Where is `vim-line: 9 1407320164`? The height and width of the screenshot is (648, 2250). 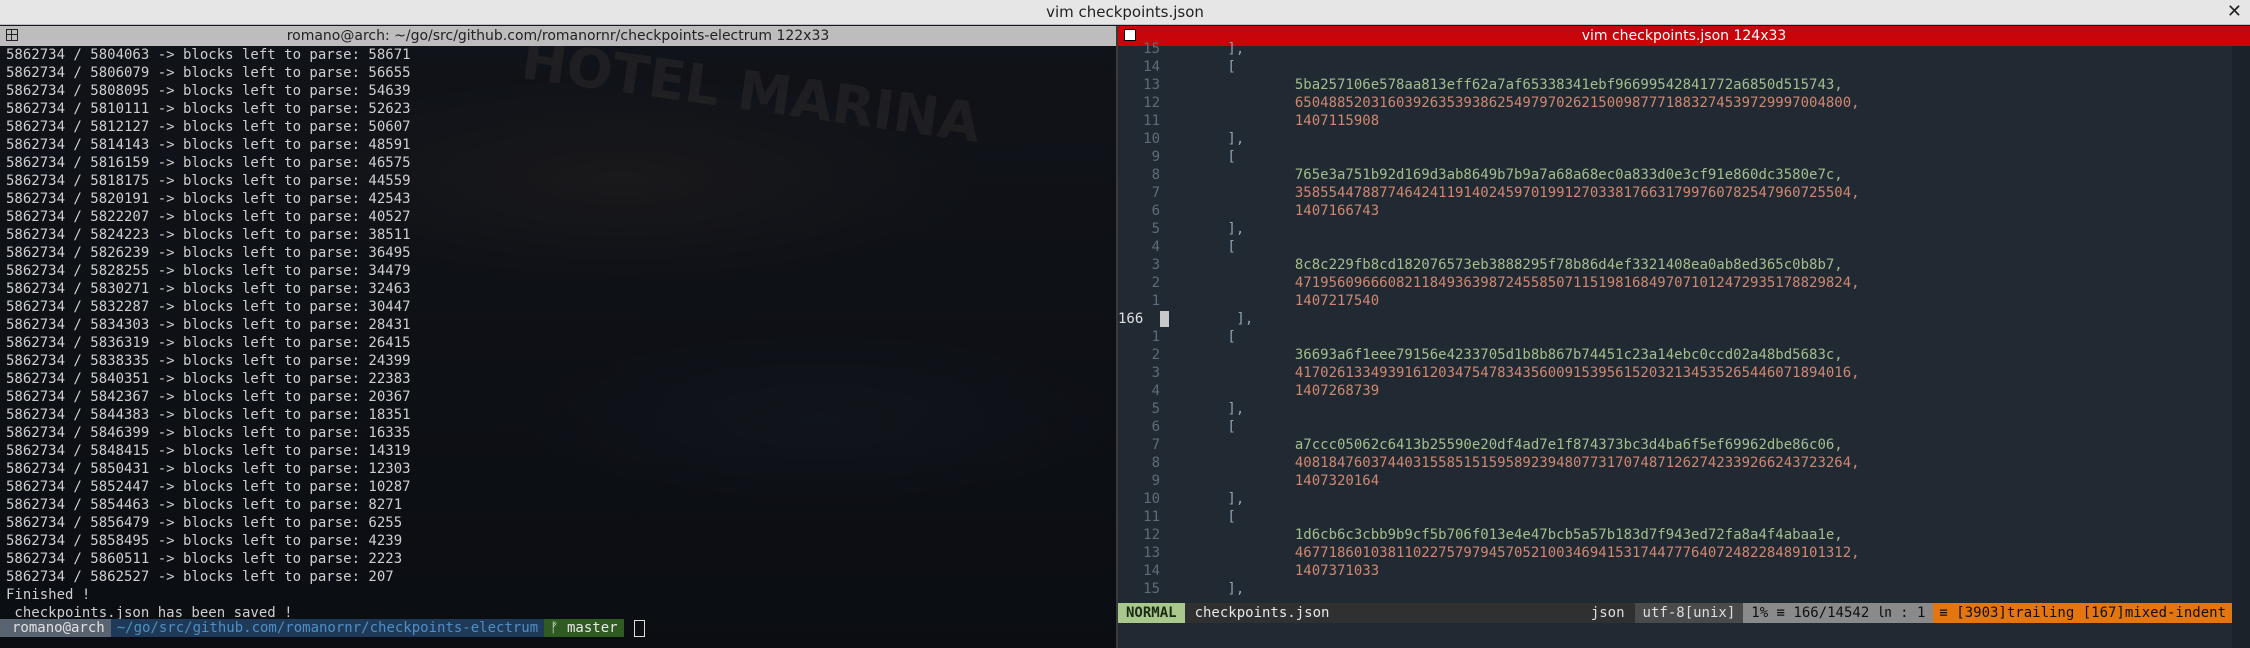 vim-line: 9 1407320164 is located at coordinates (1673, 481).